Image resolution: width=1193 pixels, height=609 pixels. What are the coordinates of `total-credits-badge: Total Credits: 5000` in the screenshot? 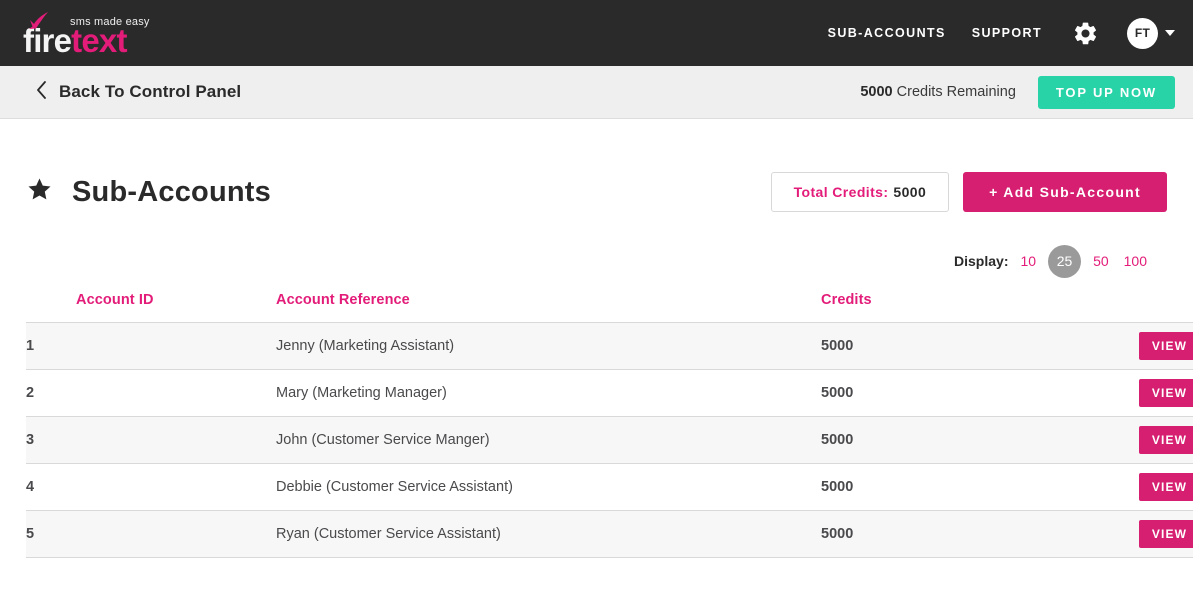 It's located at (860, 192).